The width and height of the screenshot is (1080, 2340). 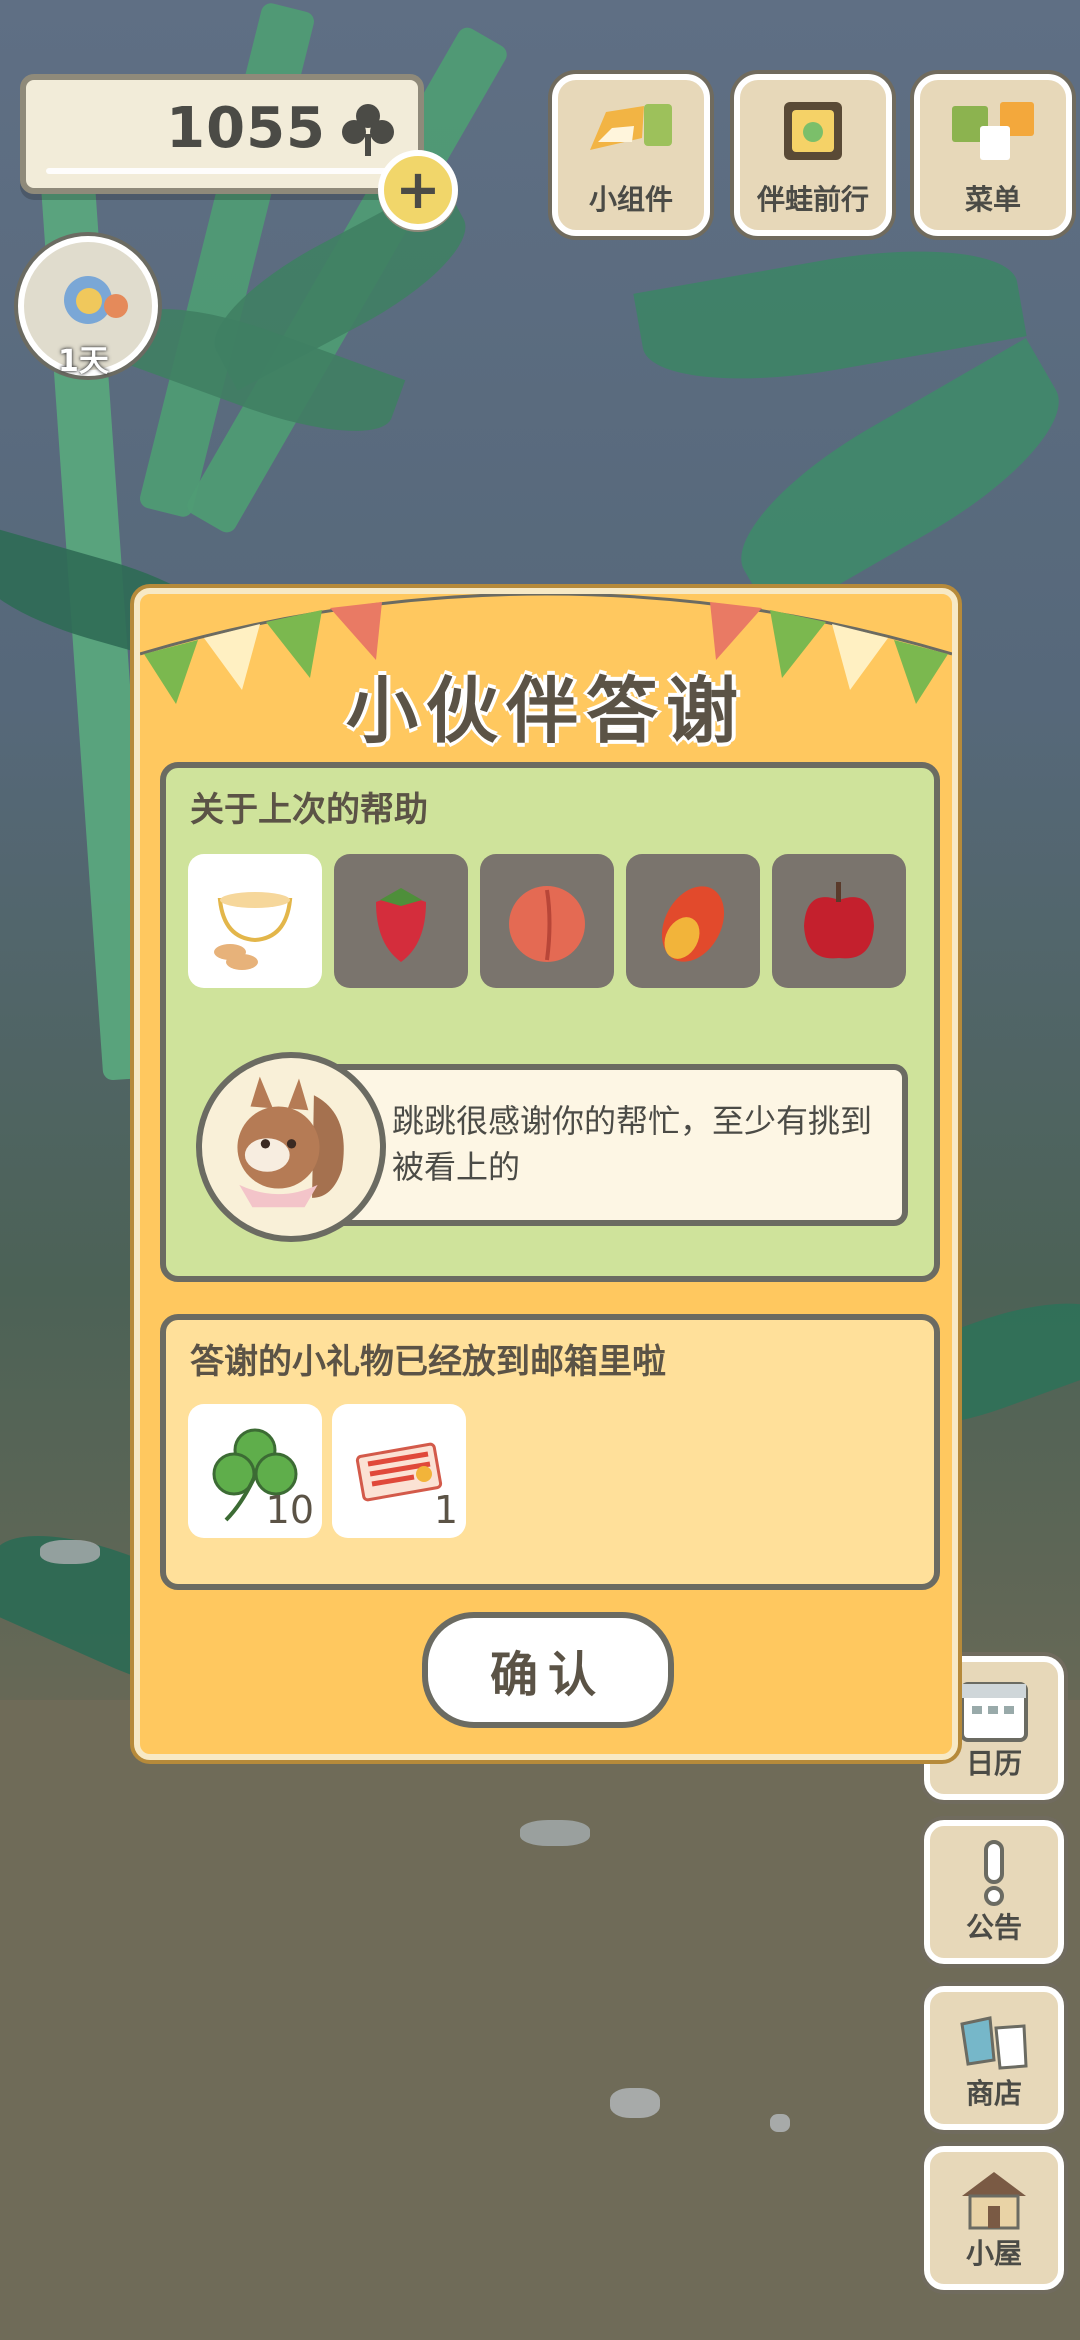 I want to click on notice-button: 公告, so click(x=994, y=1892).